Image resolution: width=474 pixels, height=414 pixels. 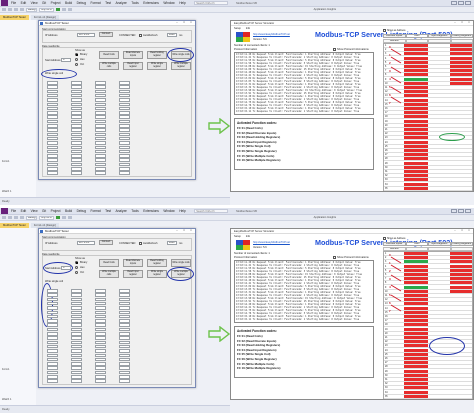 I want to click on show-as-address-checkbox, so click(x=384, y=238).